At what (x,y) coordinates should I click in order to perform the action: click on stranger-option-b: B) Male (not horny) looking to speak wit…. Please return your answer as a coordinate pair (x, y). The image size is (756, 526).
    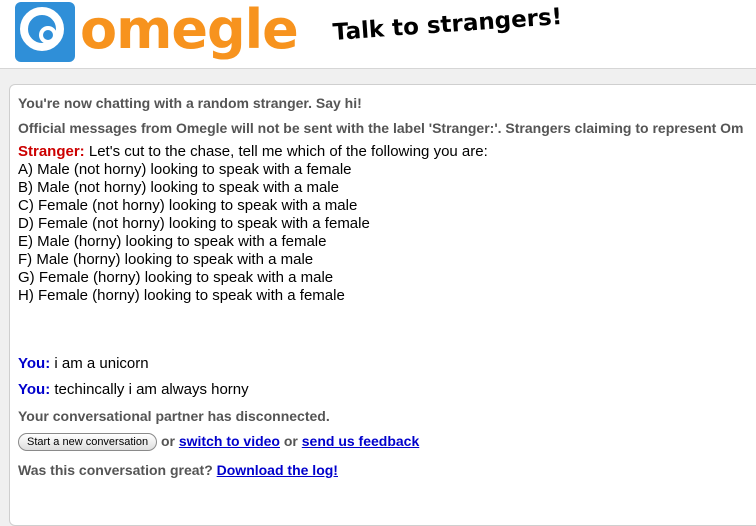
    Looking at the image, I should click on (178, 187).